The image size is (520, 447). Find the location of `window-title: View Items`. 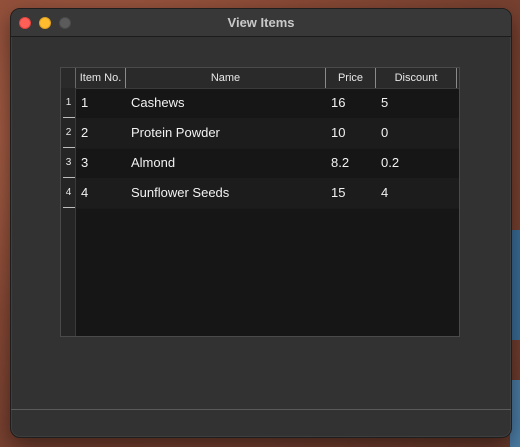

window-title: View Items is located at coordinates (261, 22).